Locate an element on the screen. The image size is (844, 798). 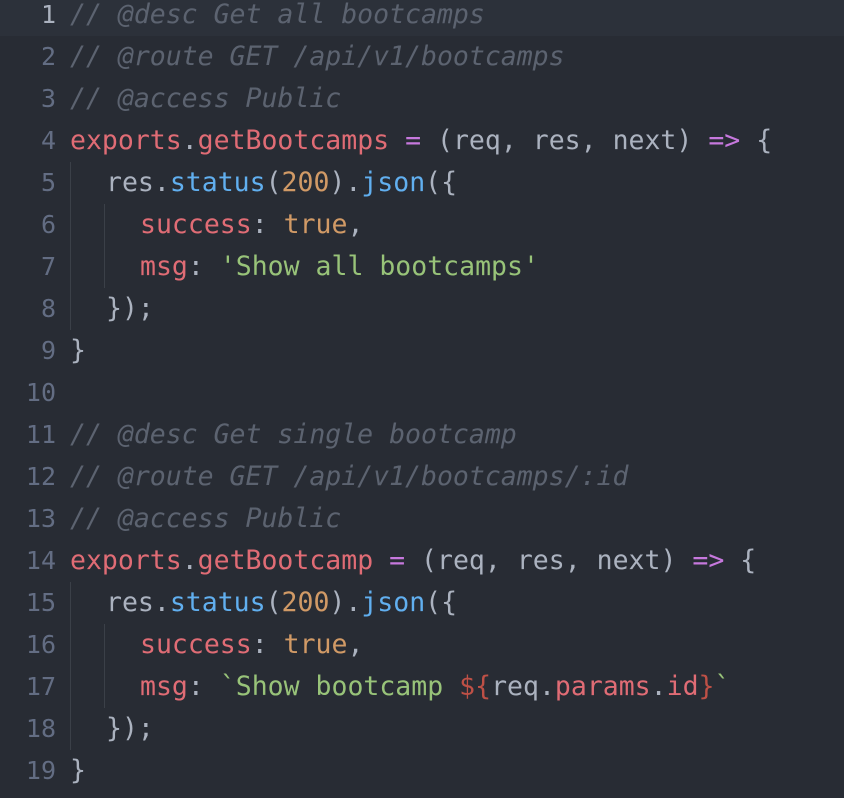
code-line: 15 res.status(200).json({ is located at coordinates (422, 603).